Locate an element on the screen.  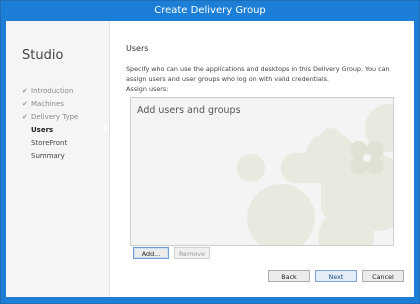
step-label: StoreFront is located at coordinates (49, 143).